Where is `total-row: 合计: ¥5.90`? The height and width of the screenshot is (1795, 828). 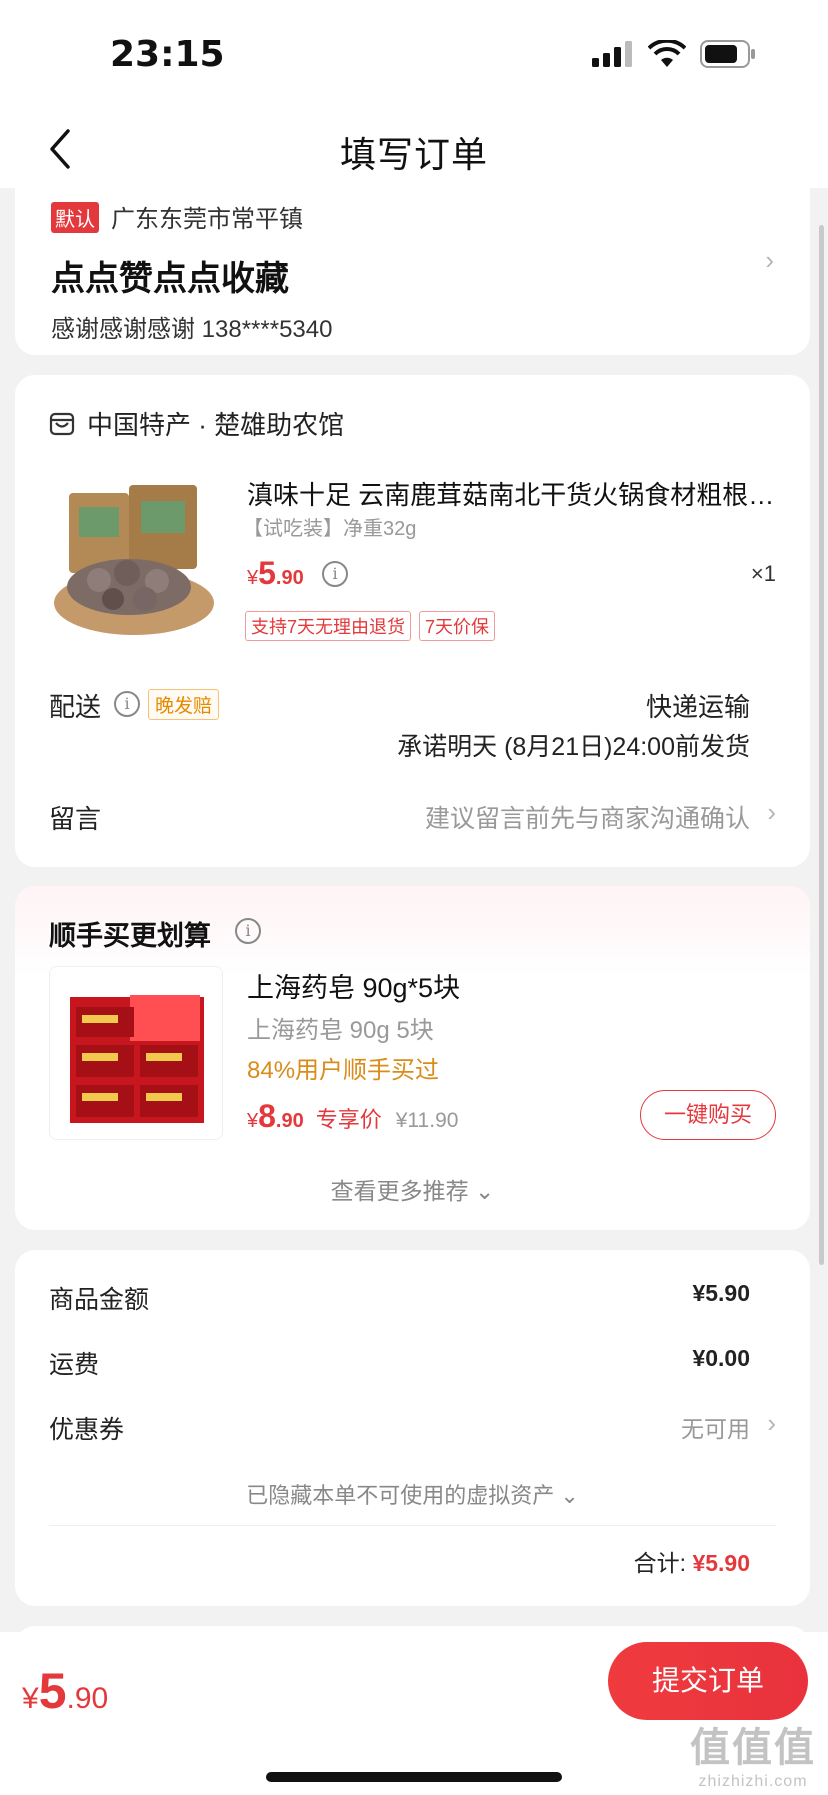 total-row: 合计: ¥5.90 is located at coordinates (692, 1561).